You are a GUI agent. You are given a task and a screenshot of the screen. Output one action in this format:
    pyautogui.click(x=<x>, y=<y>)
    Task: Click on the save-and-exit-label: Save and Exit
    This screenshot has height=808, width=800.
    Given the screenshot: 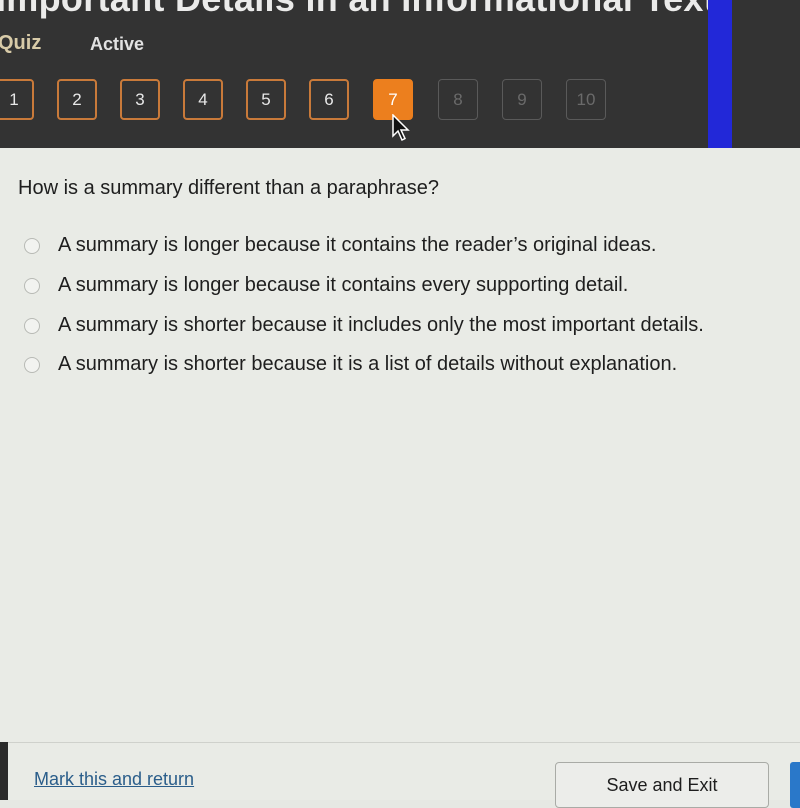 What is the action you would take?
    pyautogui.click(x=662, y=784)
    